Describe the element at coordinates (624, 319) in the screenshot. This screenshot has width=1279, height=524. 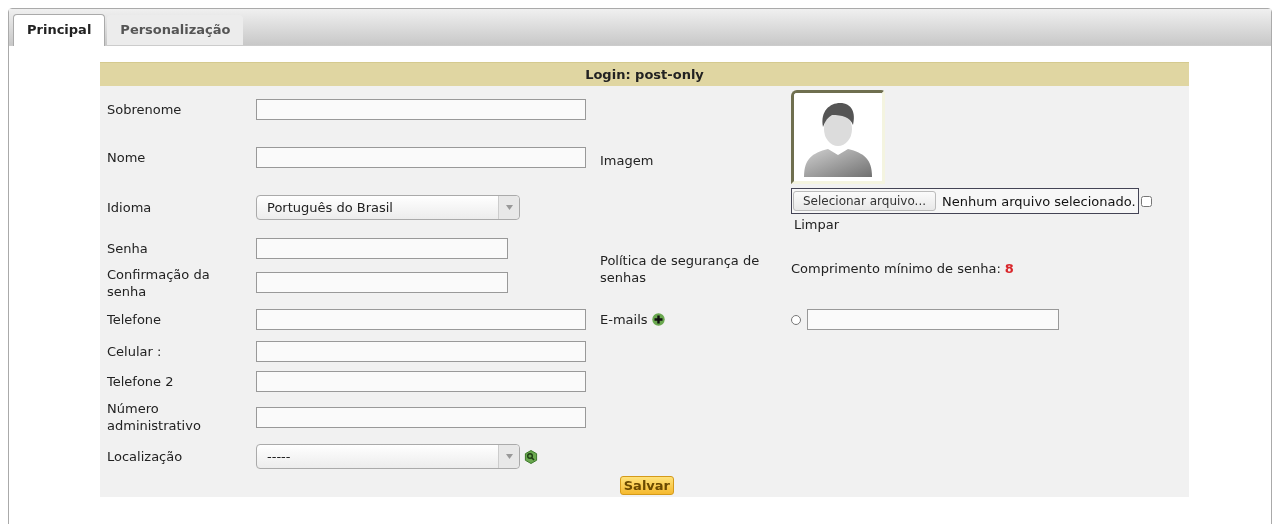
I see `field-label: E-mails` at that location.